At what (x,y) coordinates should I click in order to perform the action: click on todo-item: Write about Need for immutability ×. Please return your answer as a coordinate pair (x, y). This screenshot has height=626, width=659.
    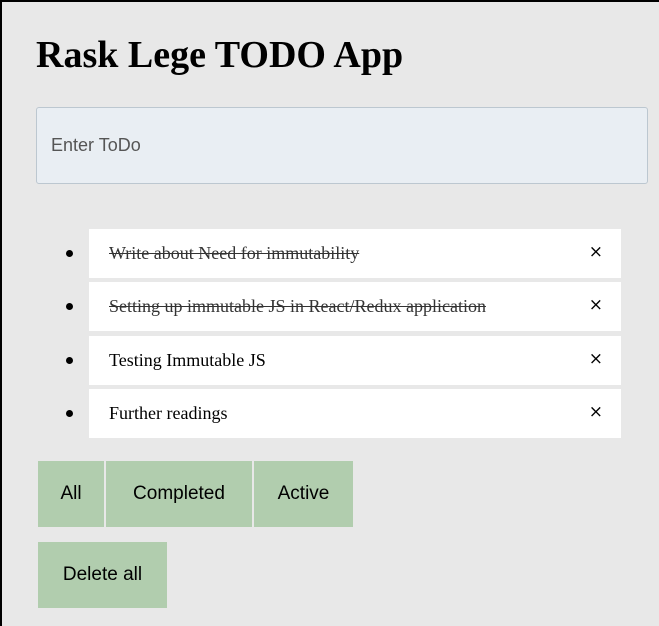
    Looking at the image, I should click on (339, 253).